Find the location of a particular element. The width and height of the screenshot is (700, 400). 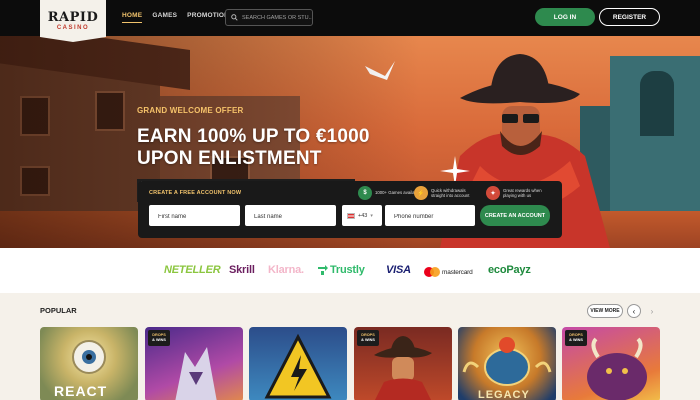

wallet-icon: ⚡ is located at coordinates (421, 193).